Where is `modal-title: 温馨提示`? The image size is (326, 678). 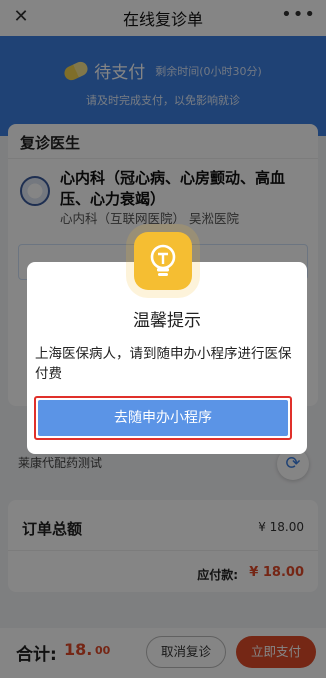 modal-title: 温馨提示 is located at coordinates (167, 321).